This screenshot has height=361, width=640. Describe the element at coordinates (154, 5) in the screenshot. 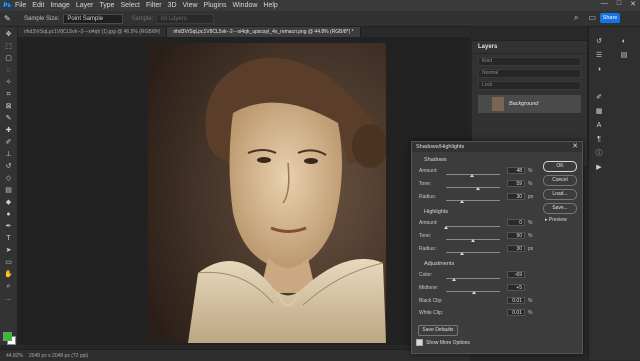

I see `menu-filter: Filter` at that location.